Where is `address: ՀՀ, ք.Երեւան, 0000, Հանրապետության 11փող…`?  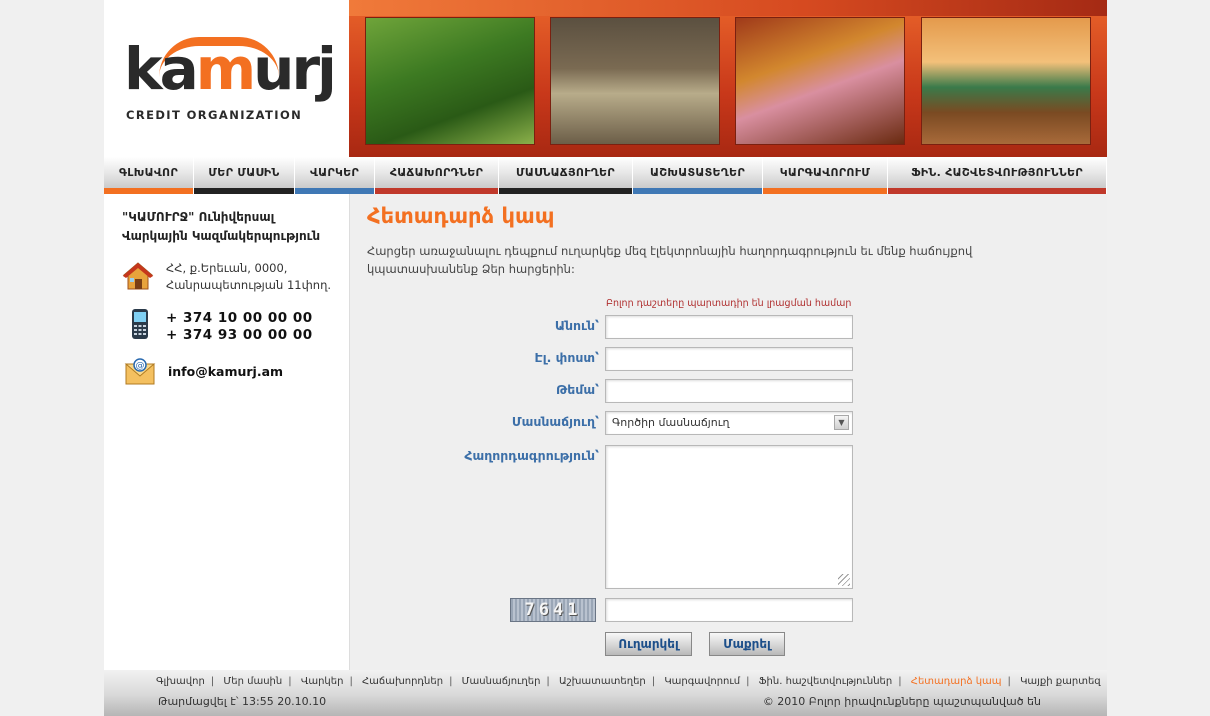 address: ՀՀ, ք.Երեւան, 0000, Հանրապետության 11փող… is located at coordinates (248, 277).